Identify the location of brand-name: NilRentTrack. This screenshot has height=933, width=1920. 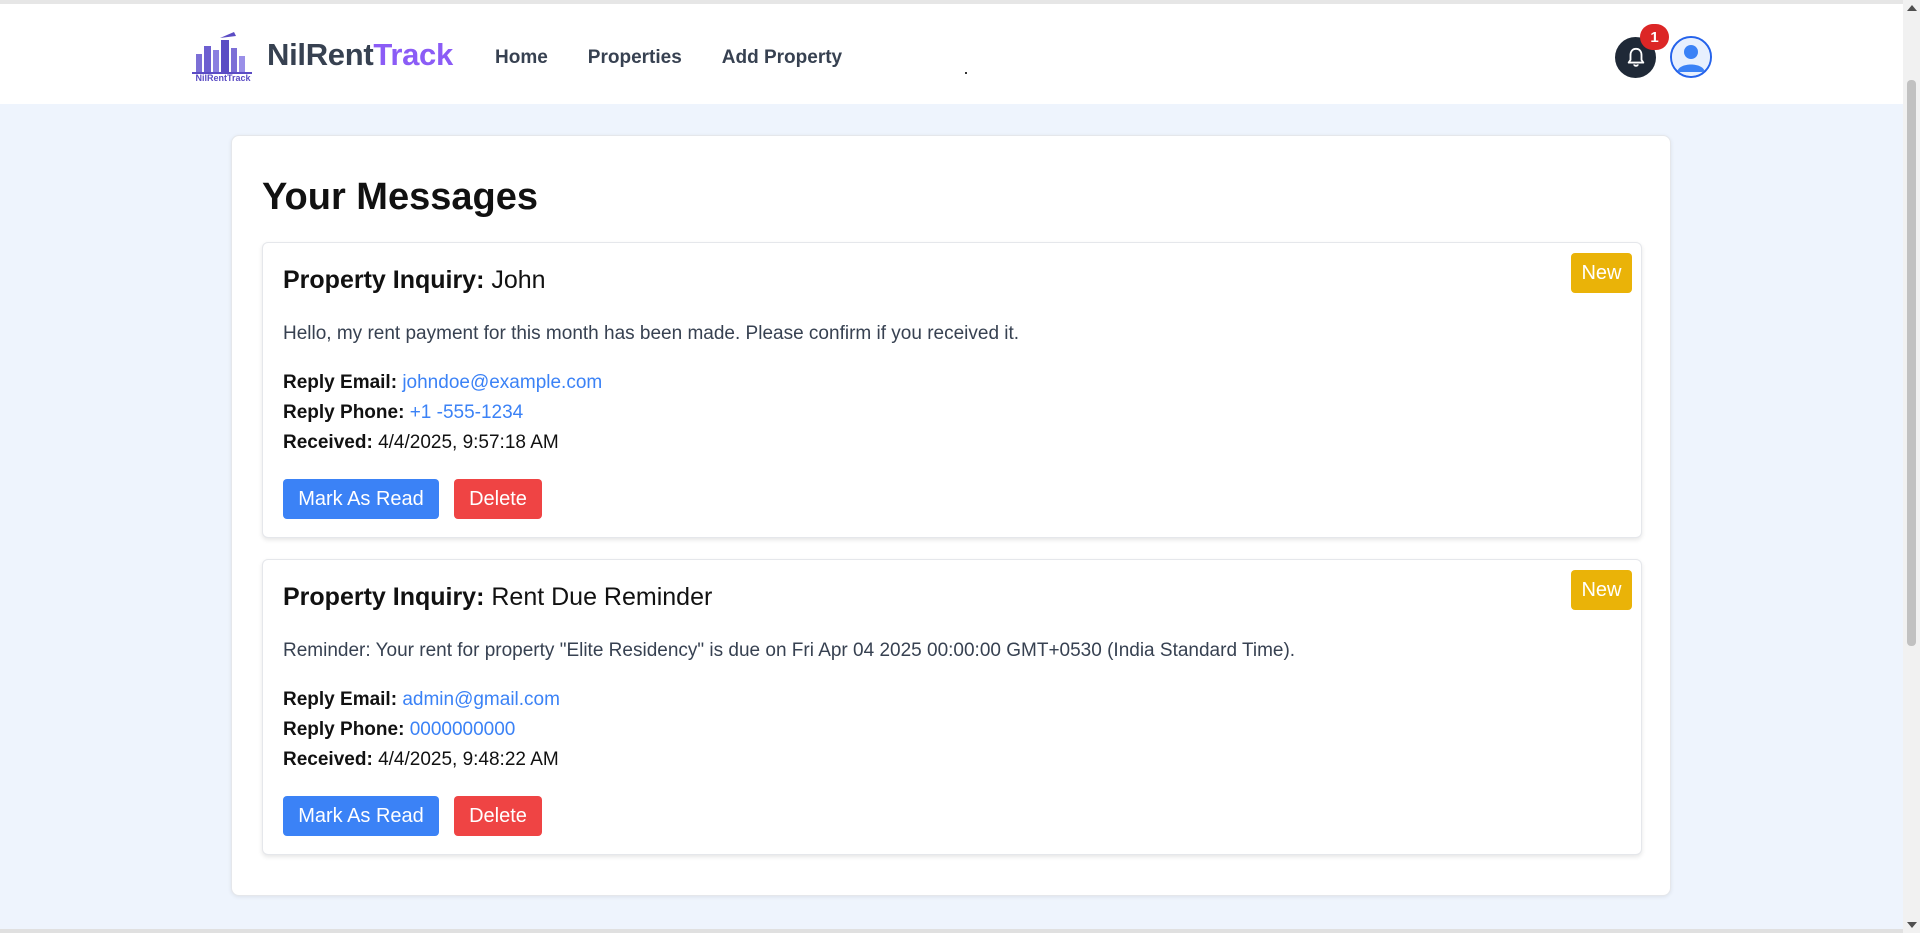
(360, 55).